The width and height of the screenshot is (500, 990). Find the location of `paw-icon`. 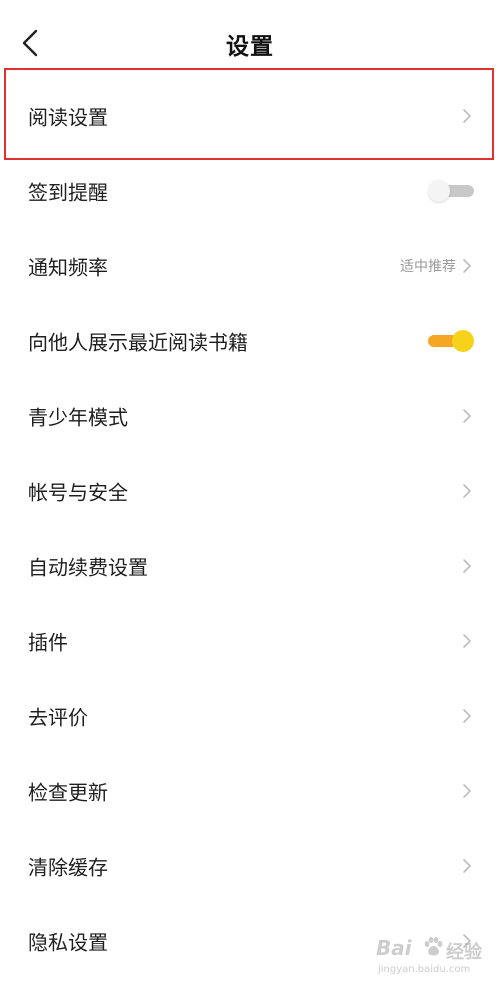

paw-icon is located at coordinates (433, 947).